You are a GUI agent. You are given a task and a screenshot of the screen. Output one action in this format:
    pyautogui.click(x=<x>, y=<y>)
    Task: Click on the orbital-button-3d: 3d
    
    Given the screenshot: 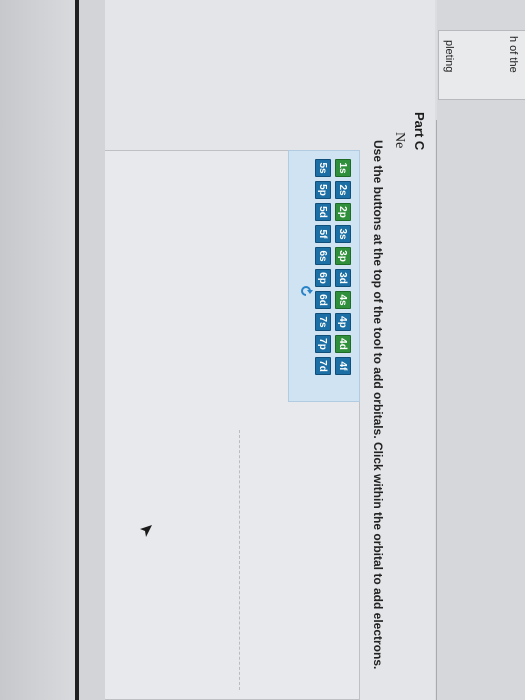 What is the action you would take?
    pyautogui.click(x=343, y=278)
    